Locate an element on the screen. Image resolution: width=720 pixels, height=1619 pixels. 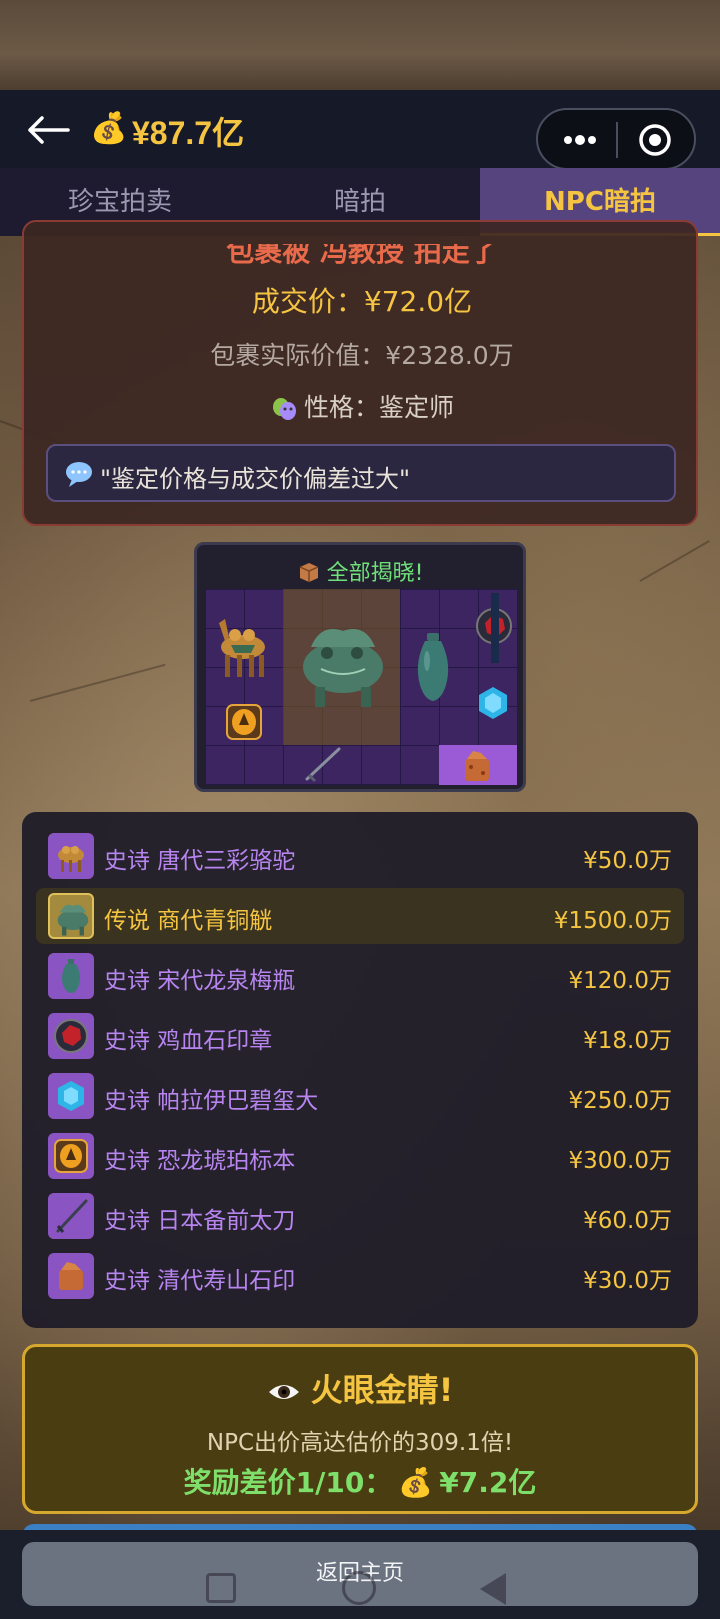
item-price: ¥18.0万 is located at coordinates (627, 1041).